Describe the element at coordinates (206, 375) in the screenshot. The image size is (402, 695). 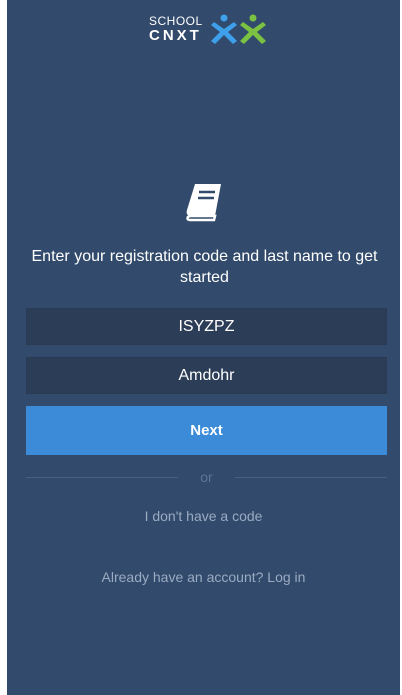
I see `last-name-input` at that location.